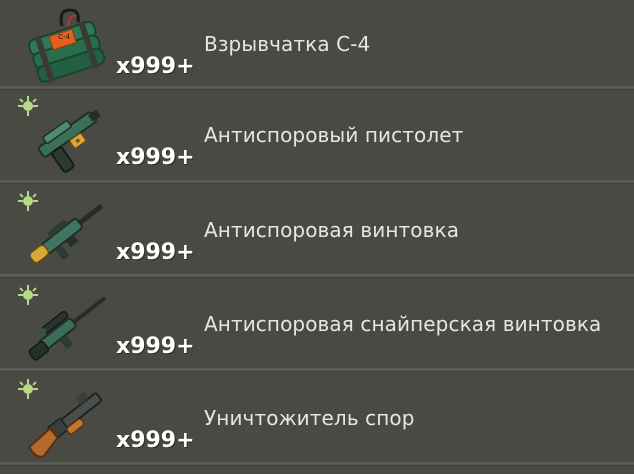 The image size is (634, 474). What do you see at coordinates (332, 230) in the screenshot?
I see `item-name: Антиспоровая винтовка` at bounding box center [332, 230].